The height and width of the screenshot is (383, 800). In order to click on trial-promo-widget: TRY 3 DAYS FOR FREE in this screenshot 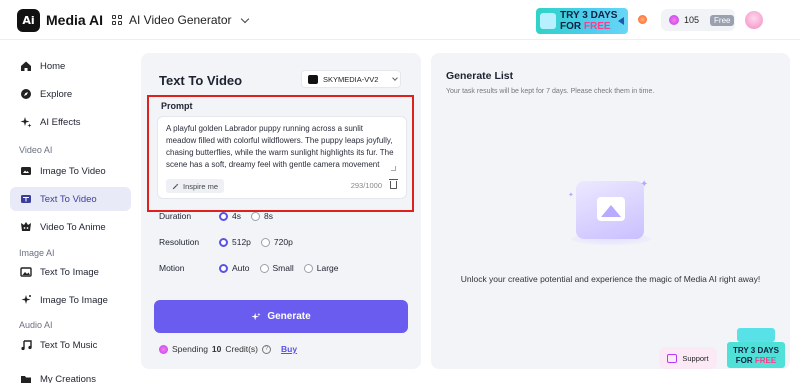, I will do `click(756, 350)`.